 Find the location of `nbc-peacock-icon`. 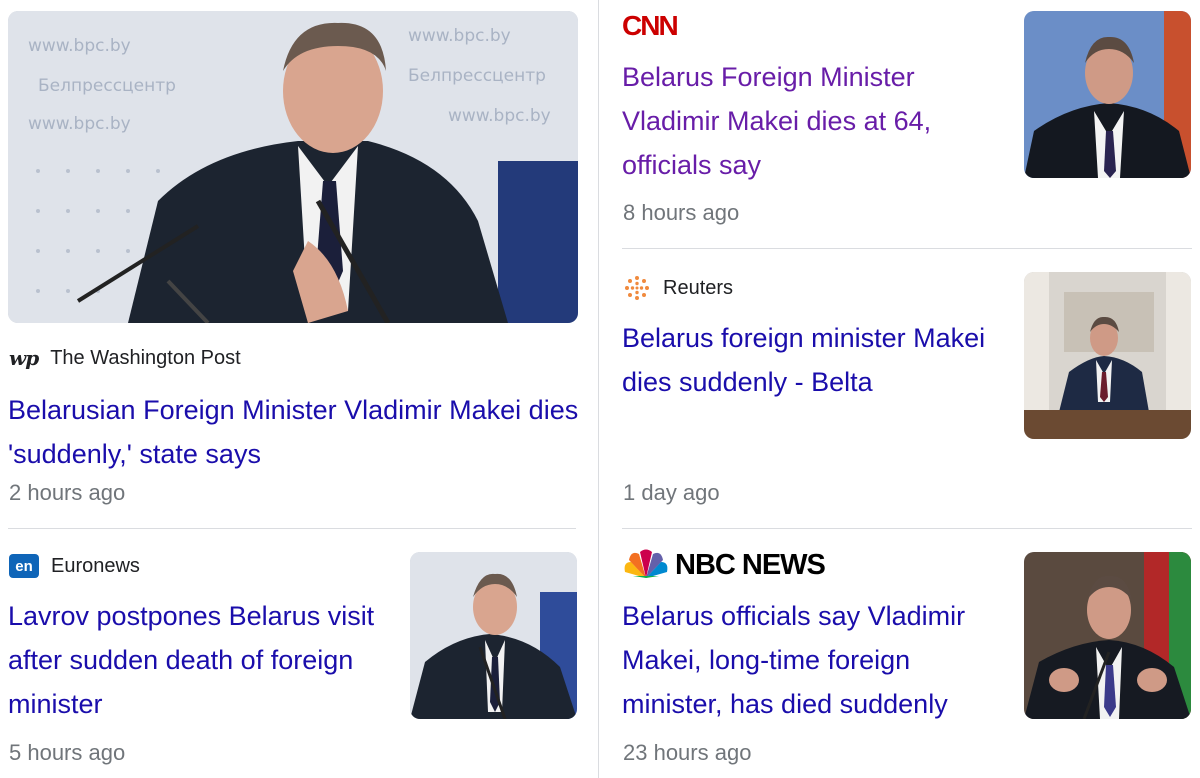

nbc-peacock-icon is located at coordinates (646, 565).